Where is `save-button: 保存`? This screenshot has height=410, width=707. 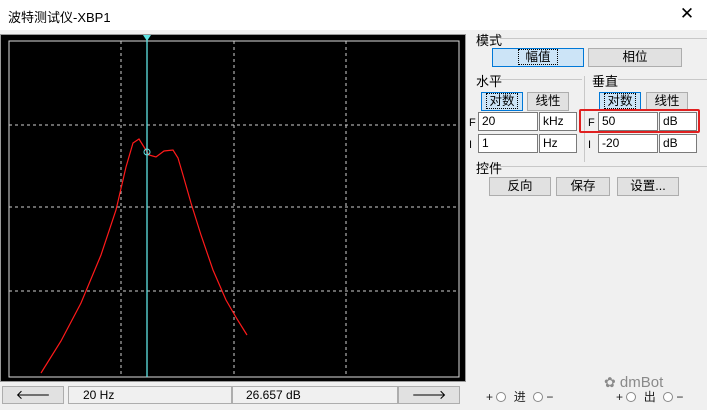 save-button: 保存 is located at coordinates (583, 186).